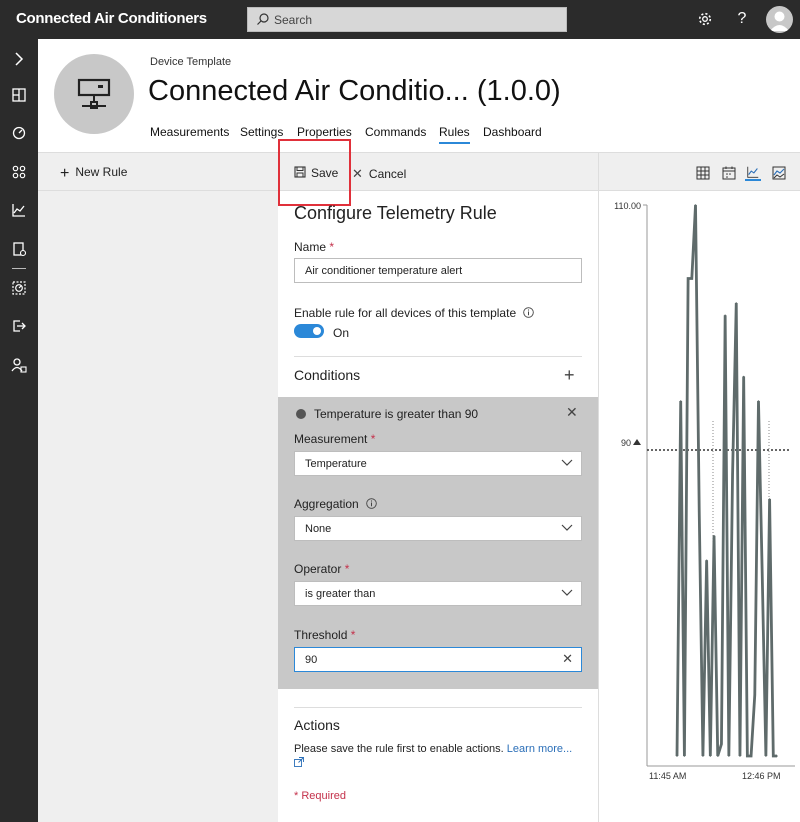 The image size is (800, 822). Describe the element at coordinates (327, 375) in the screenshot. I see `conditions-heading: Conditions` at that location.